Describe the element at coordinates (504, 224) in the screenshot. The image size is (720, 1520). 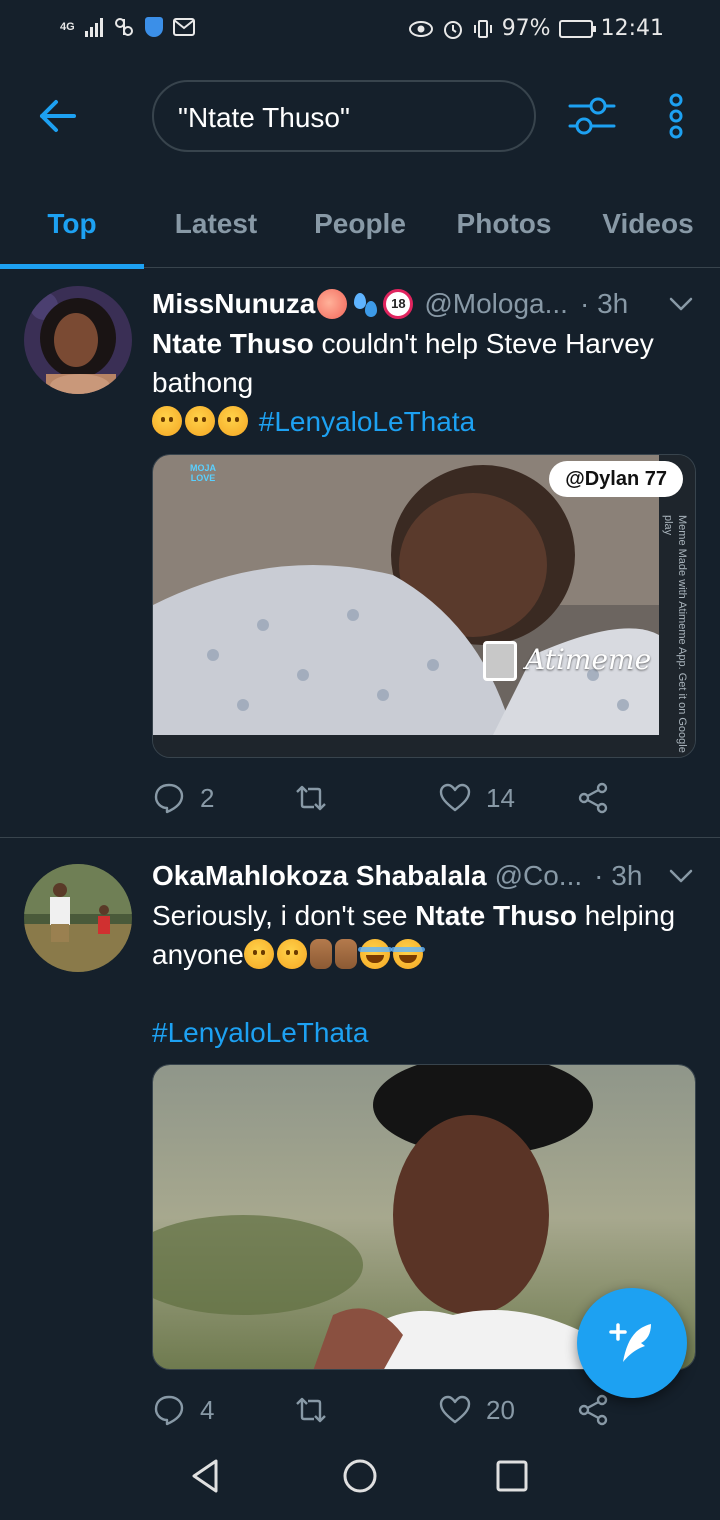
I see `tab-photos: Photos` at that location.